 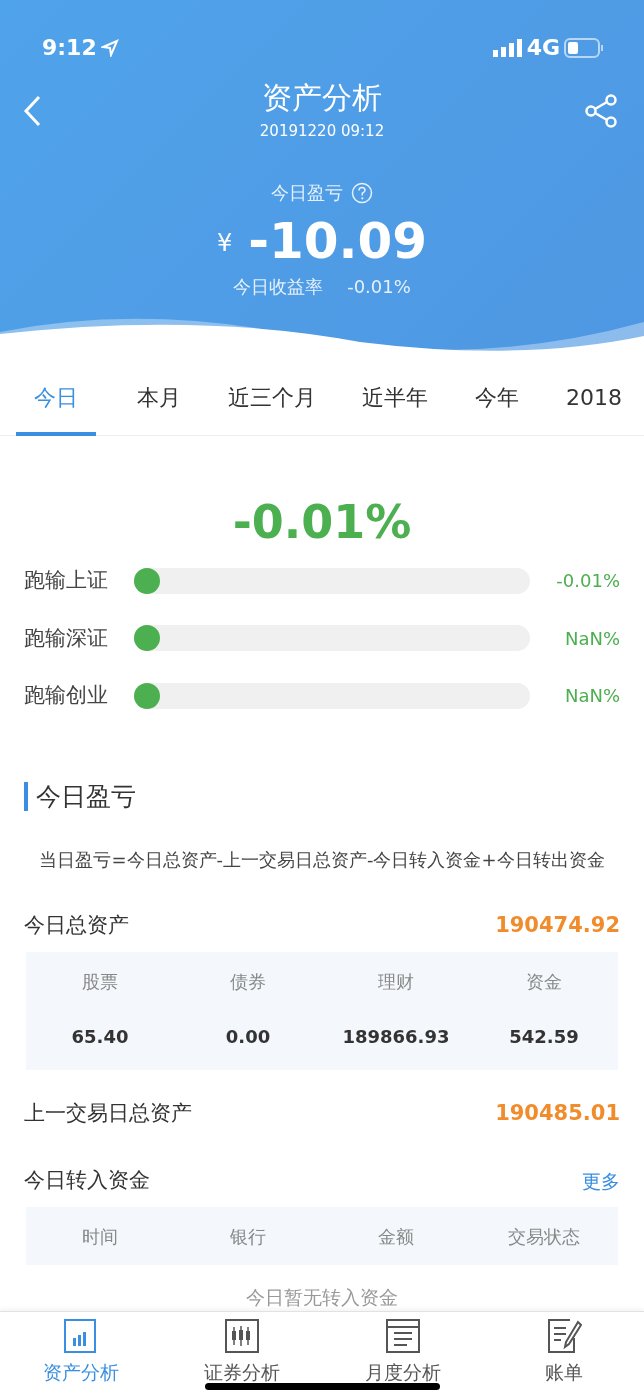 What do you see at coordinates (396, 981) in the screenshot?
I see `column-header: 理财` at bounding box center [396, 981].